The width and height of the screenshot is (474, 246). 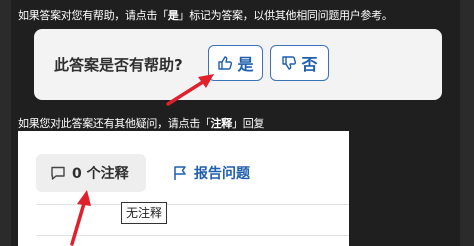 I want to click on comments-button: 0 个注释, so click(x=91, y=173).